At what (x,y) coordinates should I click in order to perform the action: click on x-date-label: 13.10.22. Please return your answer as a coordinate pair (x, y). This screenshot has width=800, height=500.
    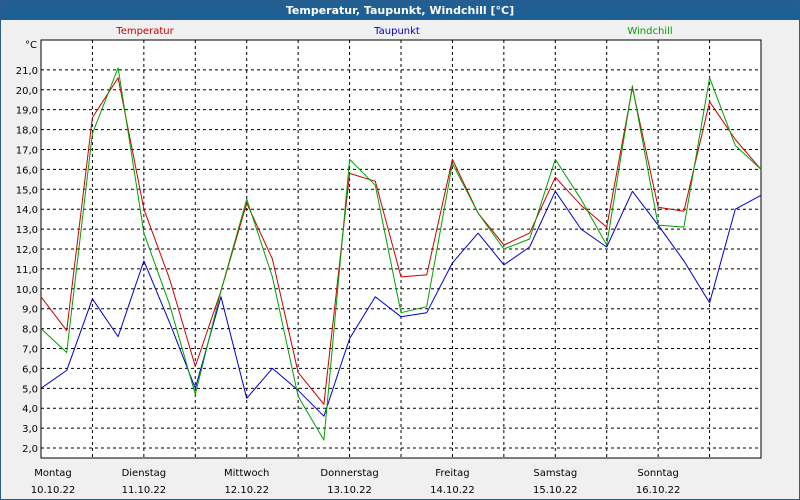
    Looking at the image, I should click on (349, 490).